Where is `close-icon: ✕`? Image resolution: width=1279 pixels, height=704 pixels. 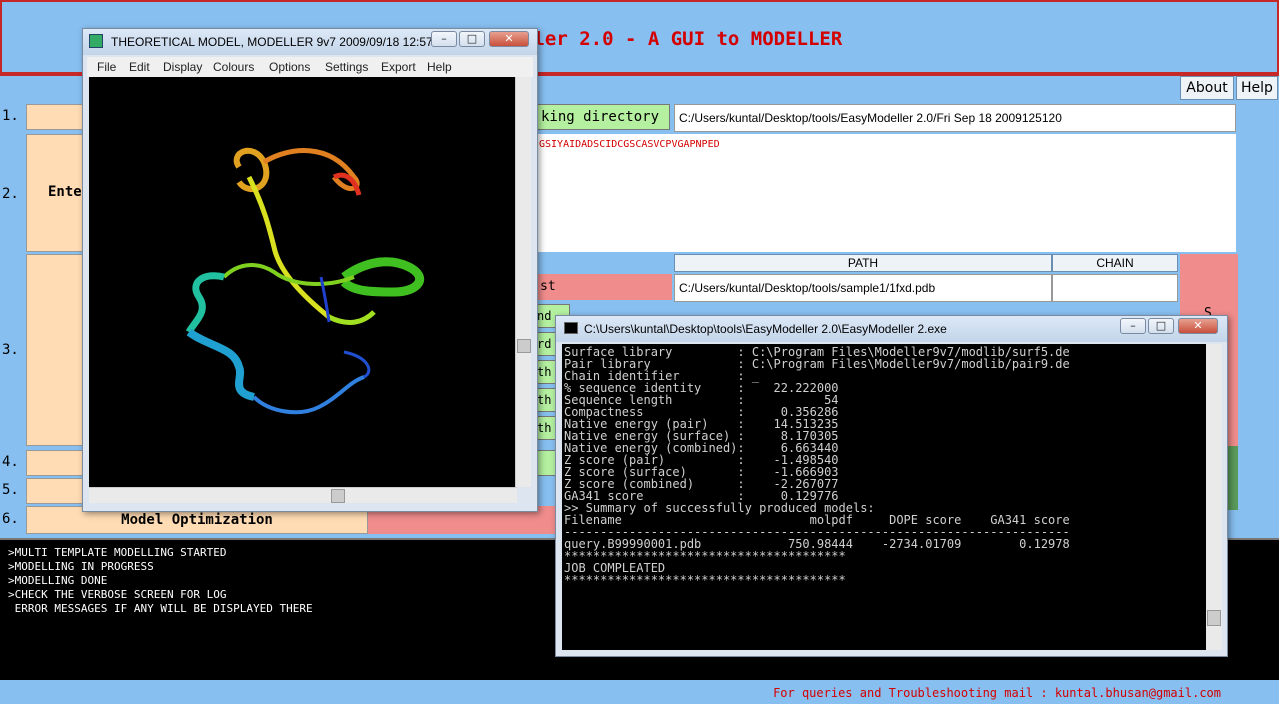 close-icon: ✕ is located at coordinates (509, 39).